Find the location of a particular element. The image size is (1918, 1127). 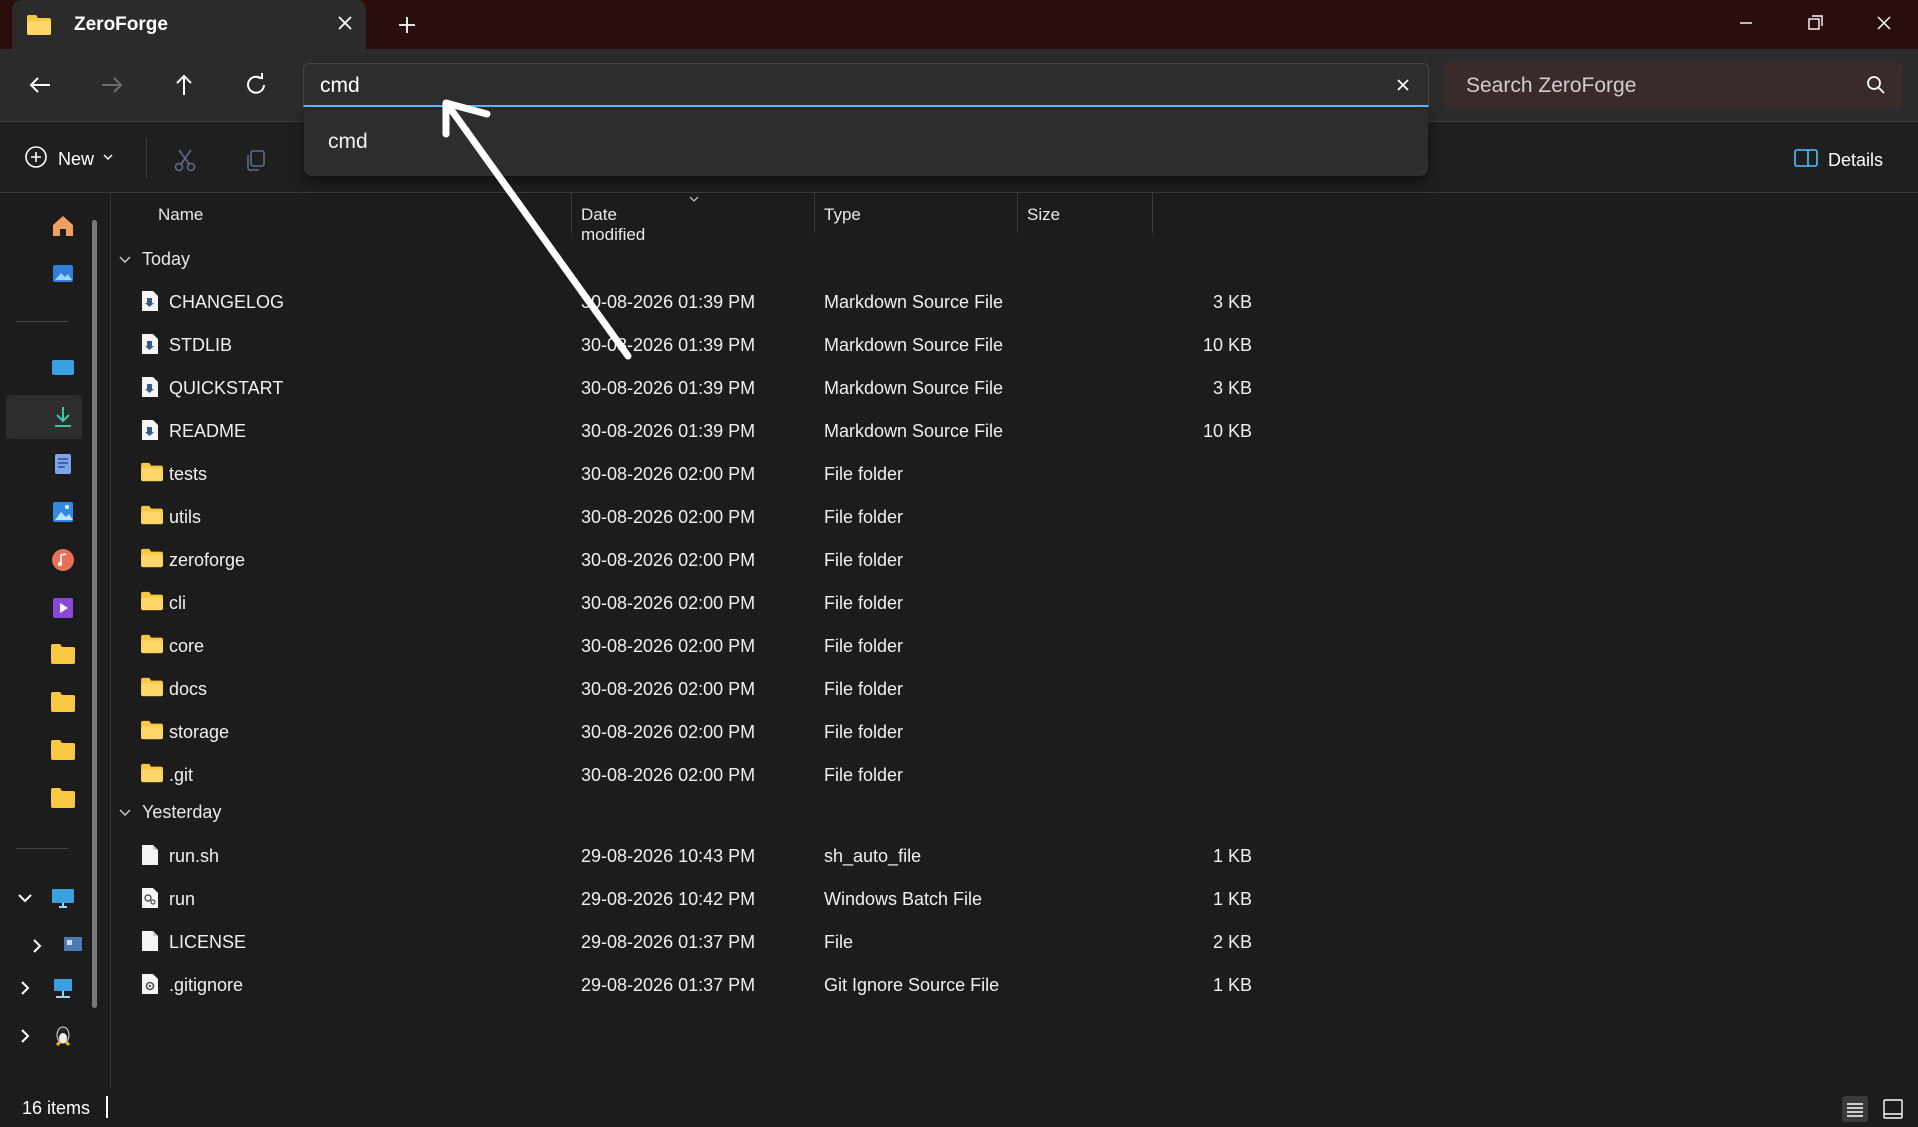

videos-icon is located at coordinates (63, 608).